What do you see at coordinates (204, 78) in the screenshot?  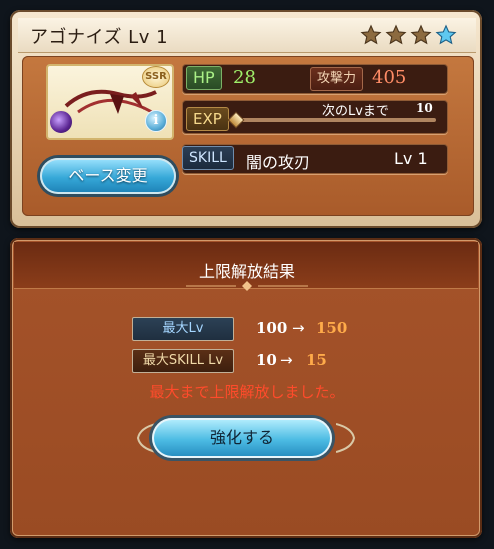 I see `hp-label: HP` at bounding box center [204, 78].